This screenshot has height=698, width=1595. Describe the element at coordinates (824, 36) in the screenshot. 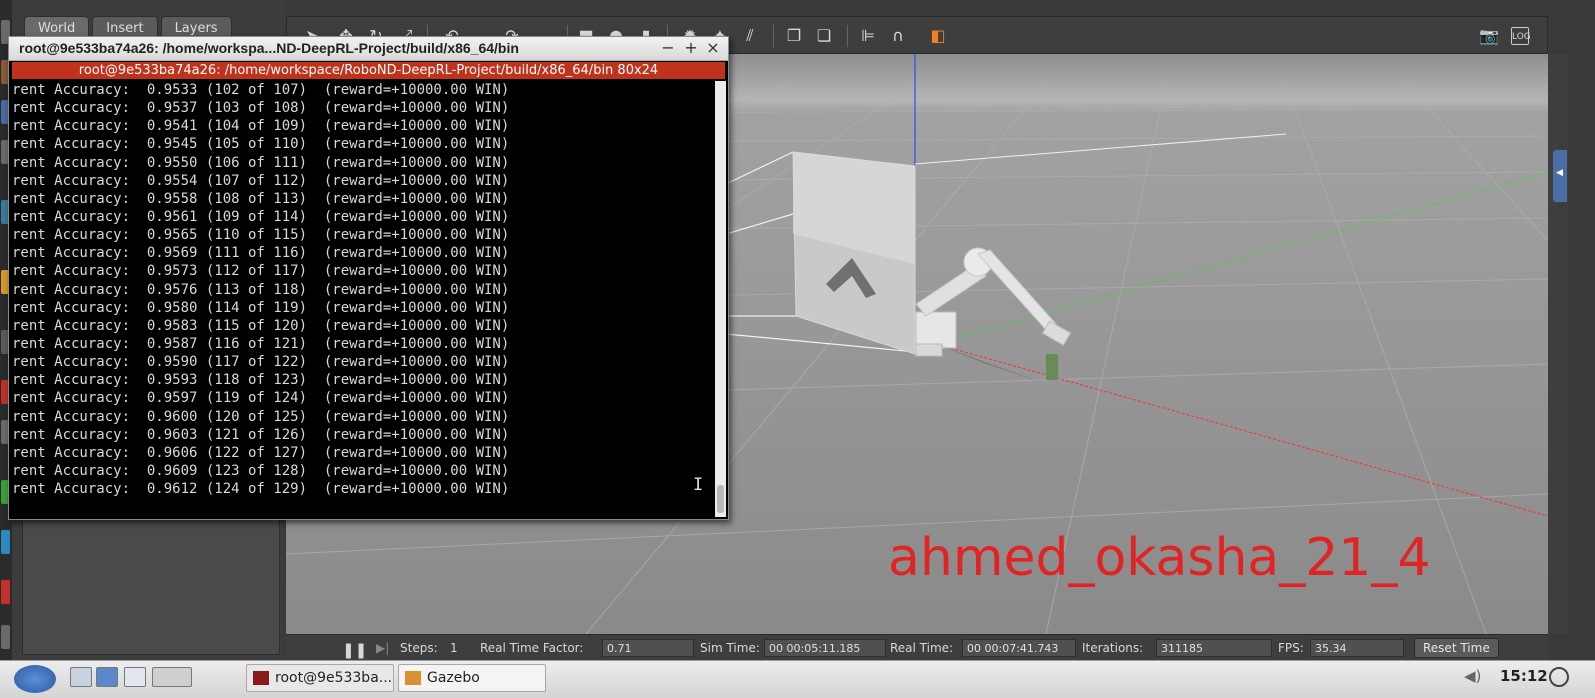

I see `paste-icon: ❏` at that location.